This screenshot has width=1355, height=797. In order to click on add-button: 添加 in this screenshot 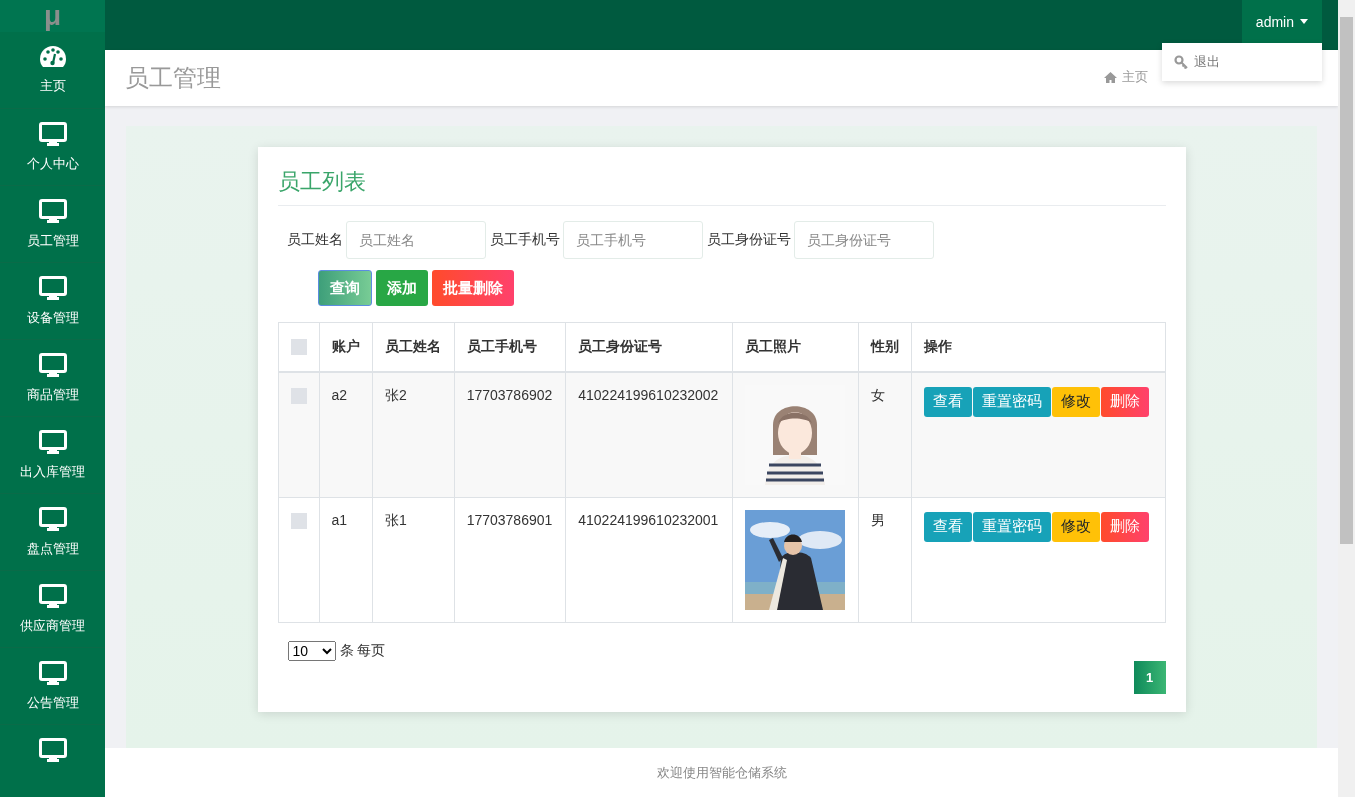, I will do `click(401, 288)`.